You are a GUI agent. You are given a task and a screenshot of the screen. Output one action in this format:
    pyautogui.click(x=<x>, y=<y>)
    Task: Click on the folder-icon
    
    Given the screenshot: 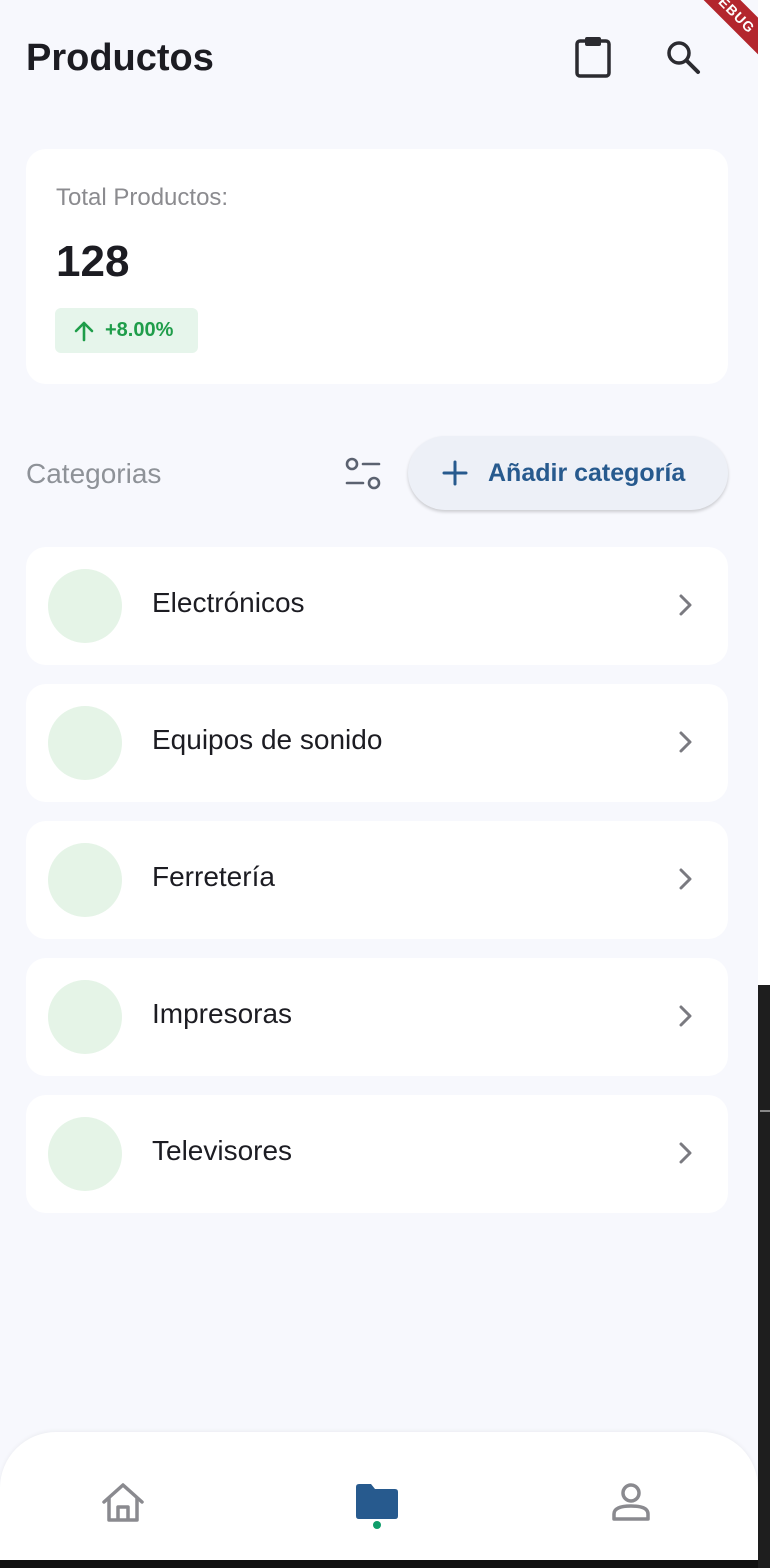 What is the action you would take?
    pyautogui.click(x=377, y=1501)
    